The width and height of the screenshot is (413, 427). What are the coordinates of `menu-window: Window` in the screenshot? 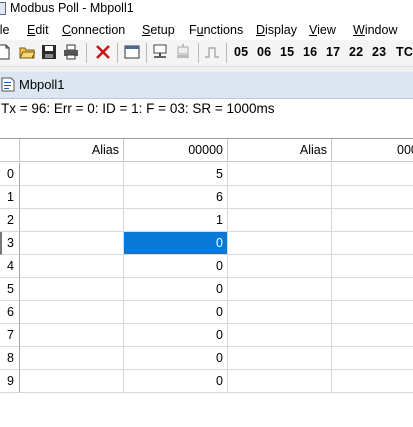 It's located at (375, 30).